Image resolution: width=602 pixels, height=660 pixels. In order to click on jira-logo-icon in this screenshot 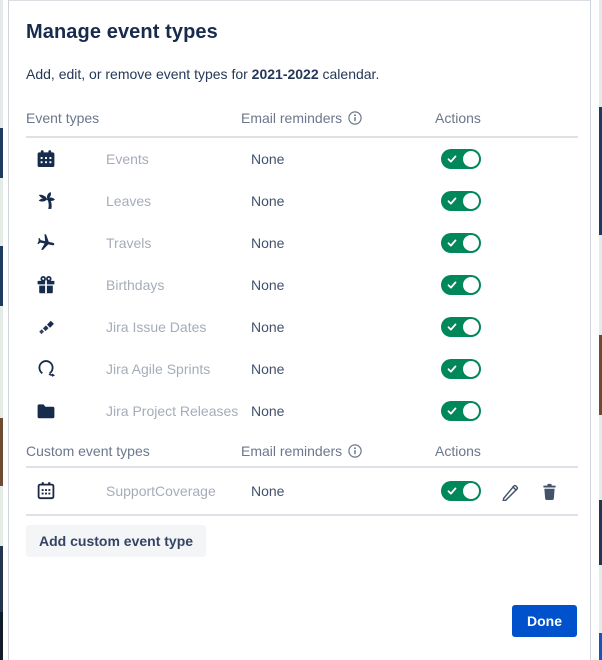, I will do `click(66, 327)`.